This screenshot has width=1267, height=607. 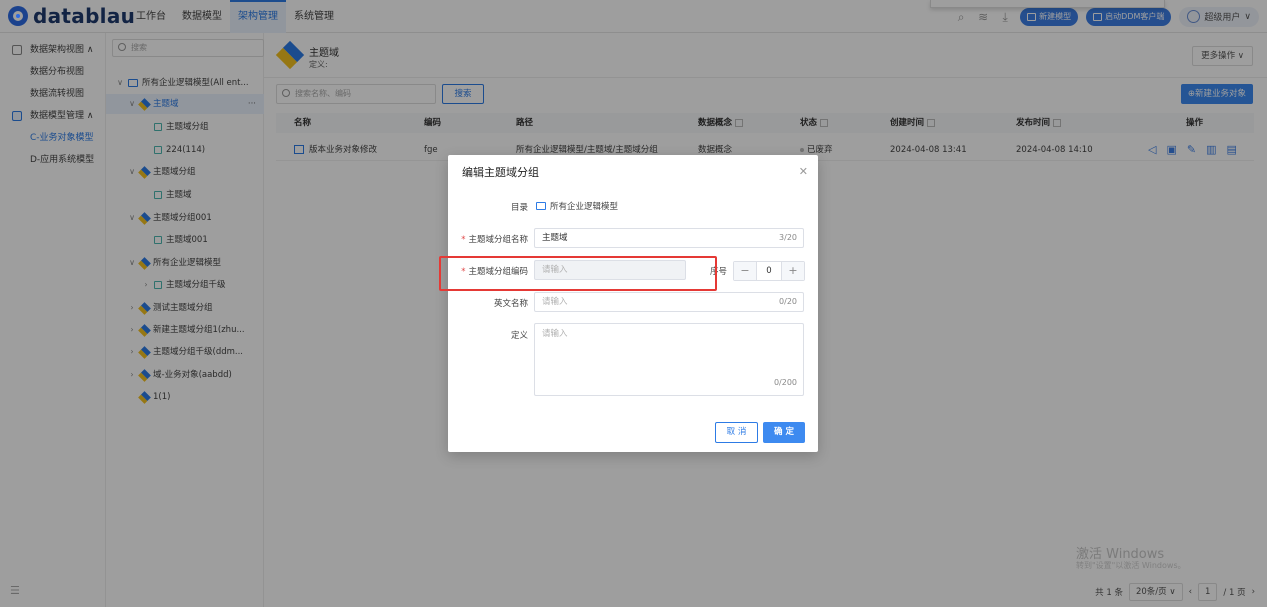 What do you see at coordinates (745, 271) in the screenshot?
I see `decrement-button: −` at bounding box center [745, 271].